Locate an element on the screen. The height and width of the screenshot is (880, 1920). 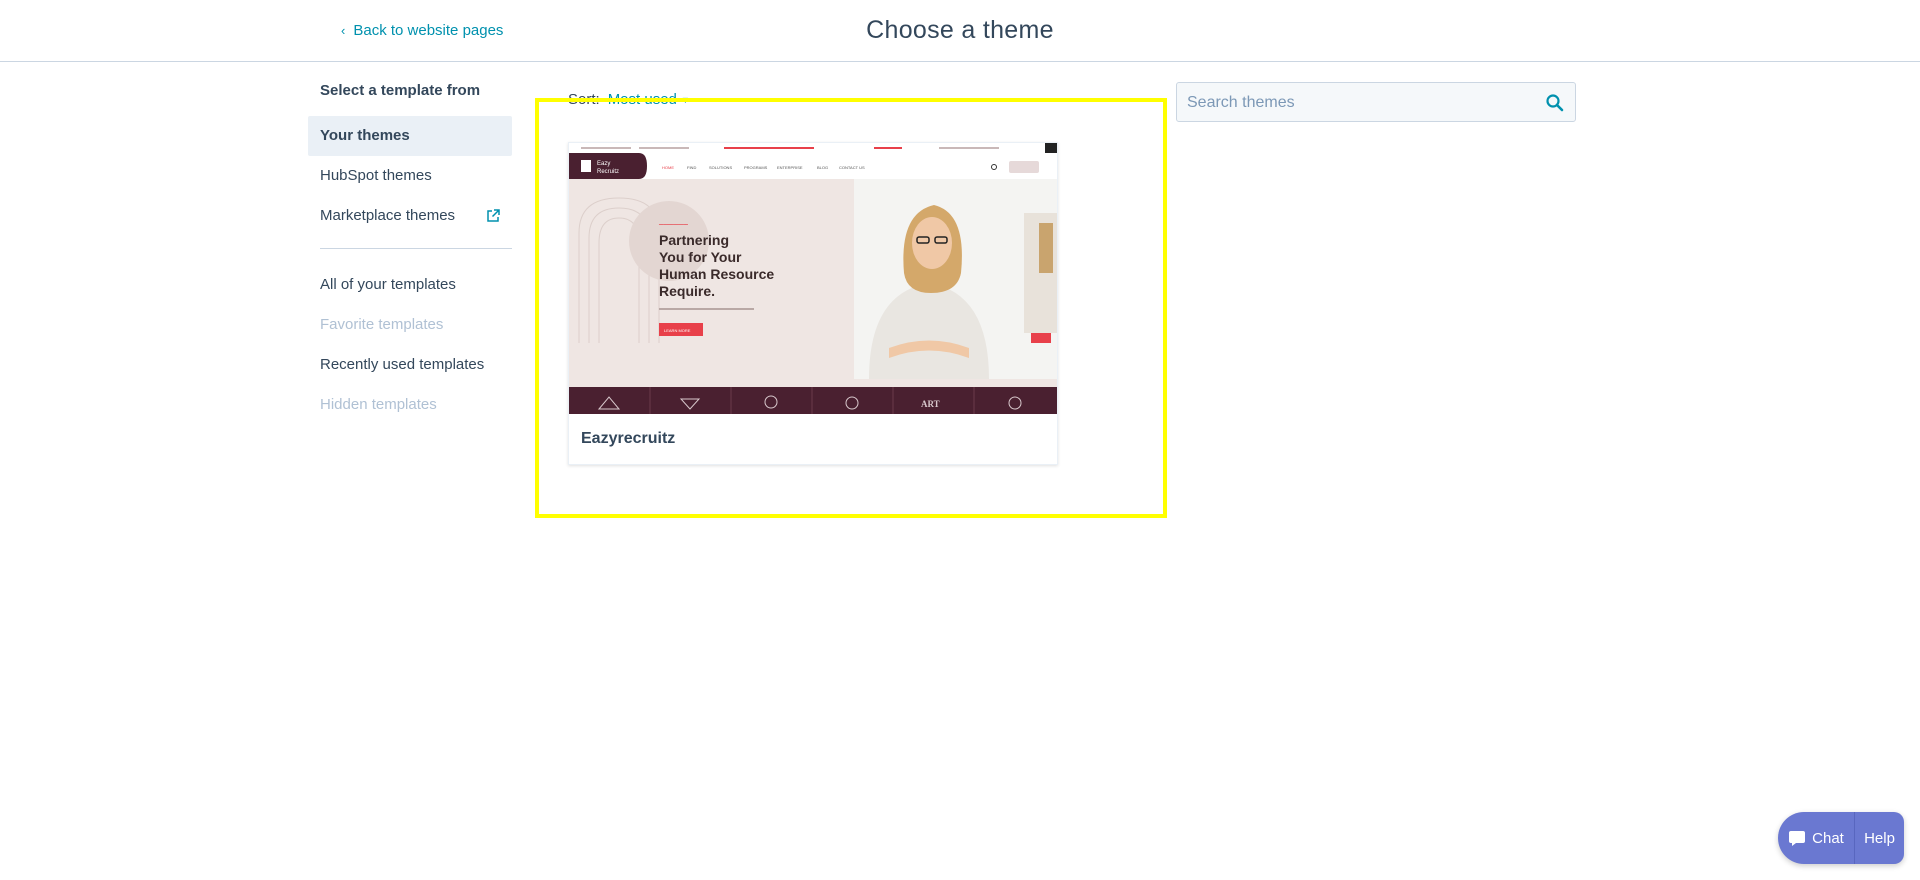
chat-label: Chat is located at coordinates (1828, 838).